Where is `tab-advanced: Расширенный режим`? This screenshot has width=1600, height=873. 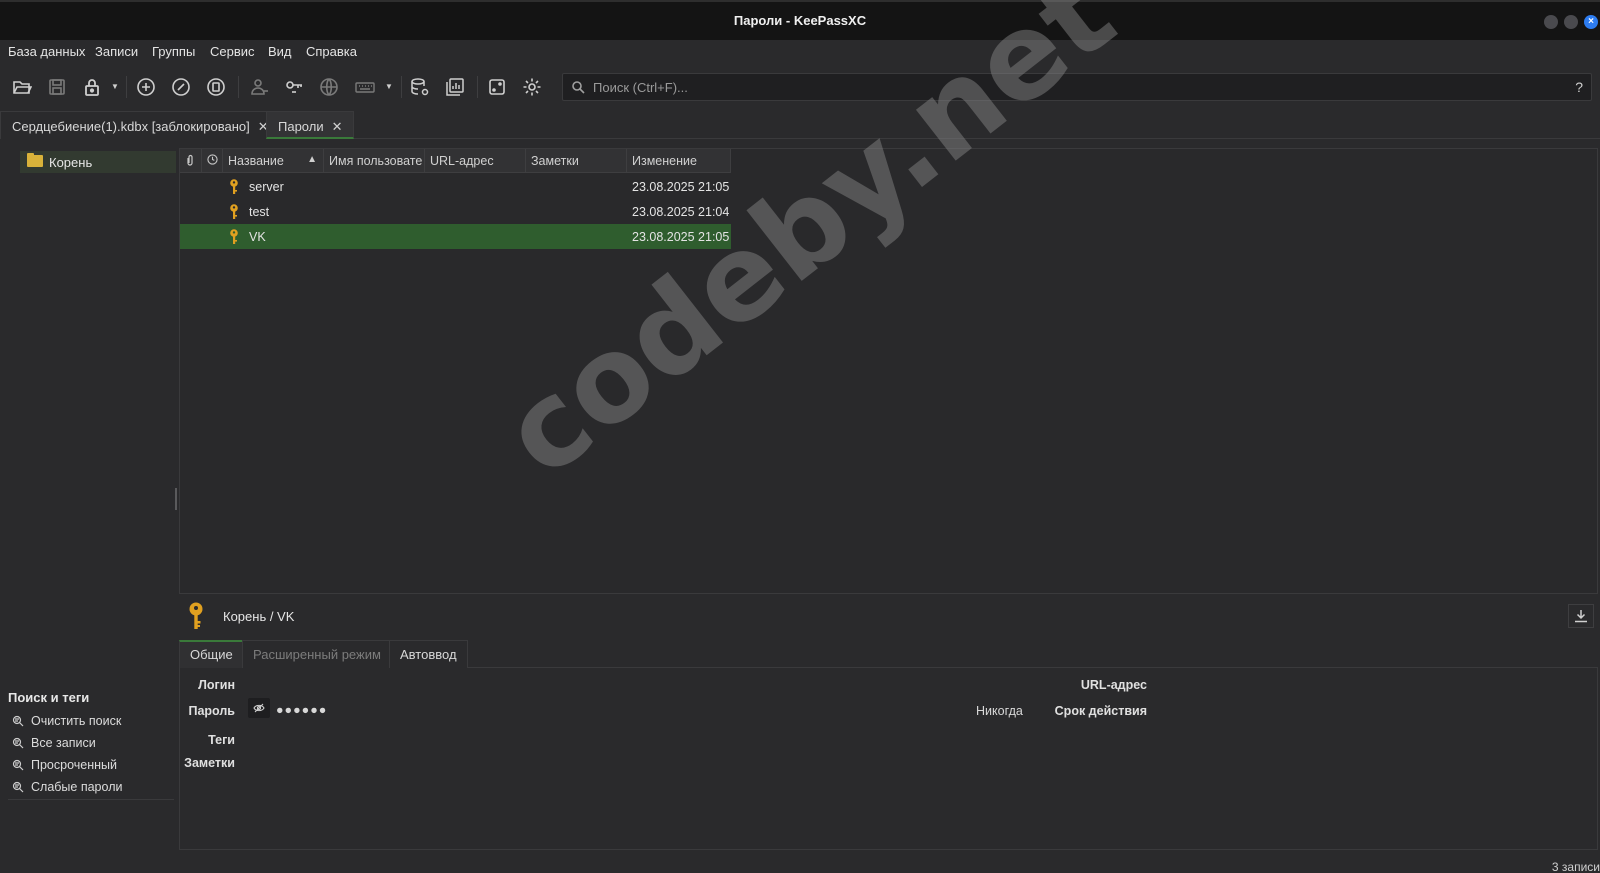
tab-advanced: Расширенный режим is located at coordinates (317, 654).